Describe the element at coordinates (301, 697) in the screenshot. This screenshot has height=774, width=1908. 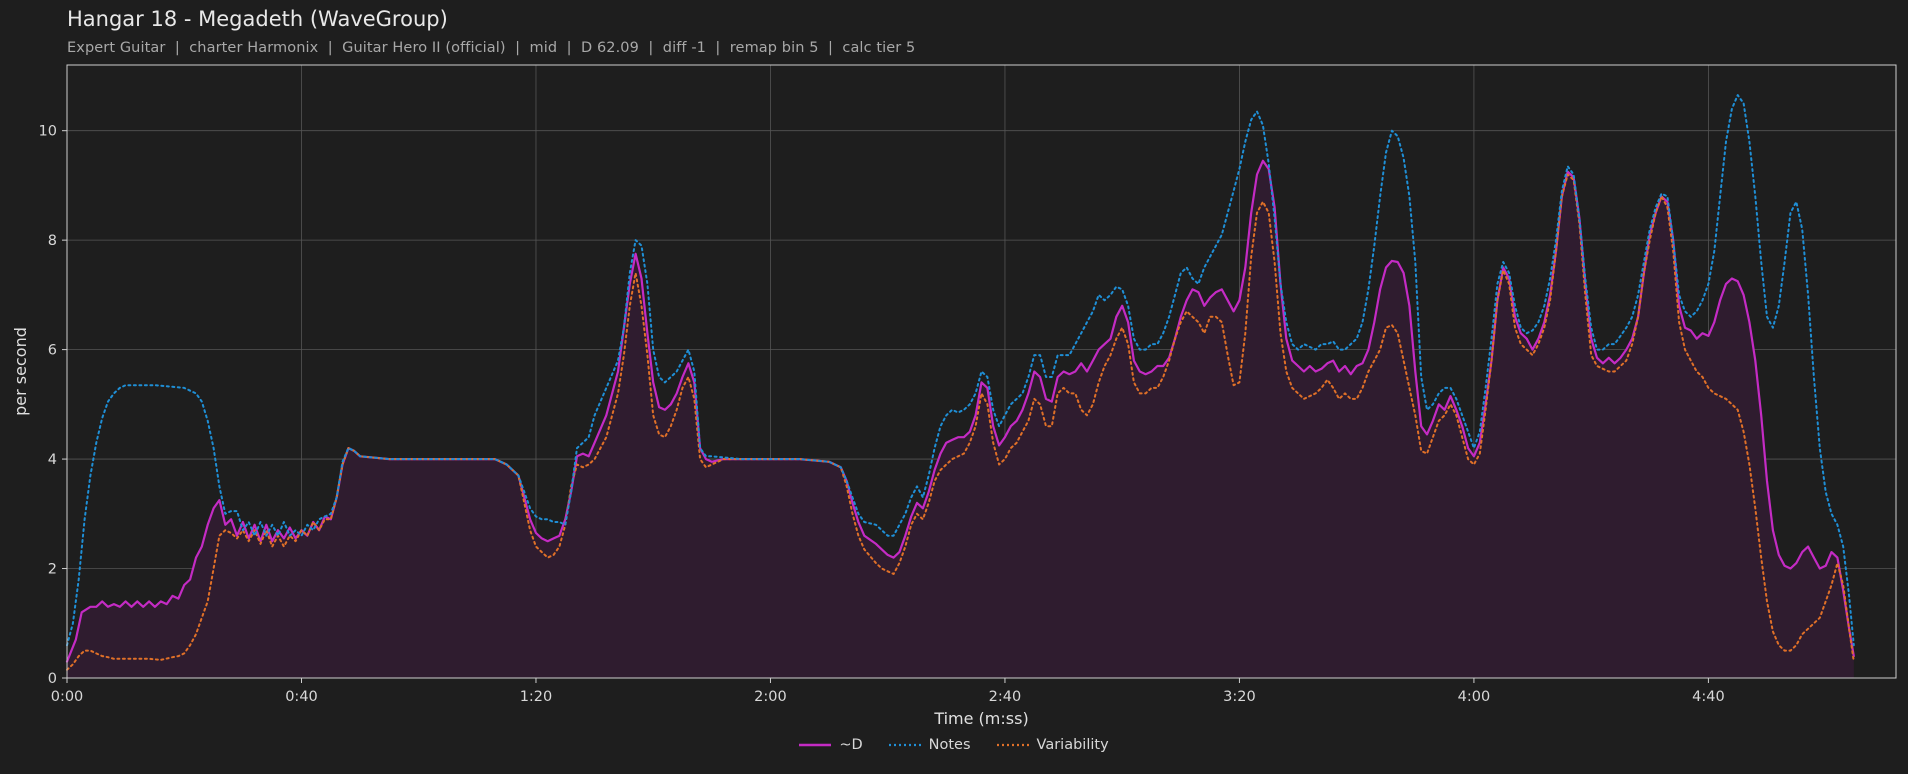
I see `x-tick-label: 0:40` at that location.